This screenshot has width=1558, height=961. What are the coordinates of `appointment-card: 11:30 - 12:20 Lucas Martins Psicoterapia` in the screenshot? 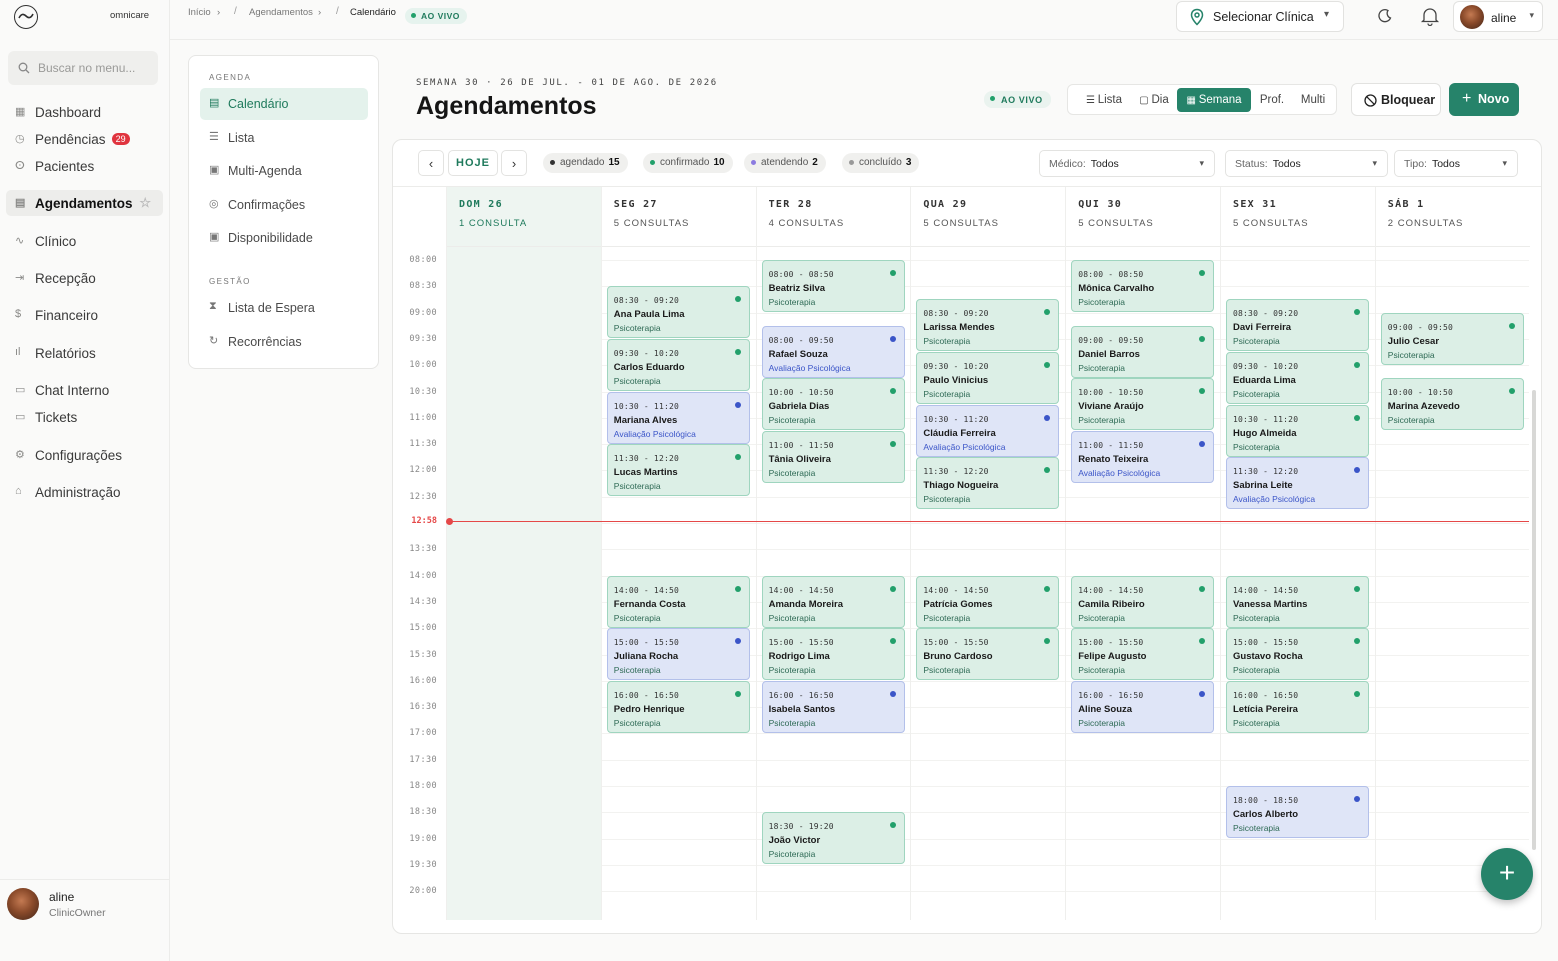 It's located at (678, 470).